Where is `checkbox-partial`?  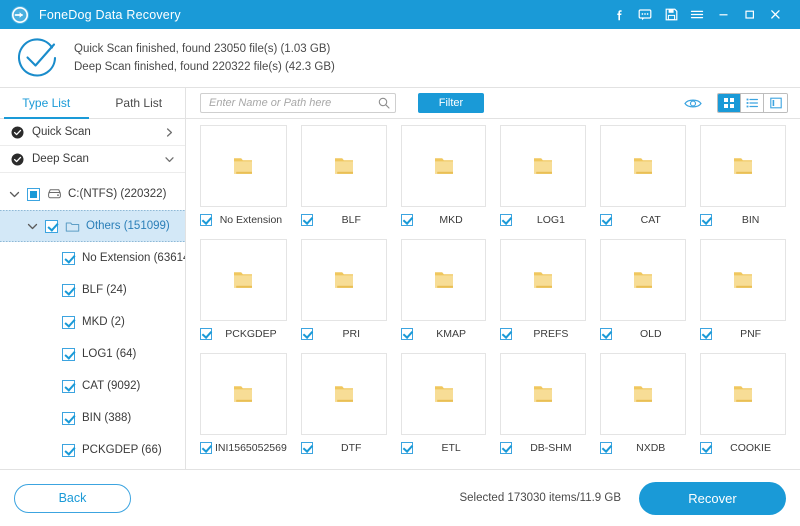 checkbox-partial is located at coordinates (33, 194).